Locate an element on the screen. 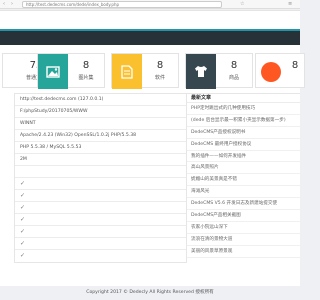 This screenshot has width=320, height=300. table-cell: http://test.dedecms.com (127.0.0.1) is located at coordinates (62, 99).